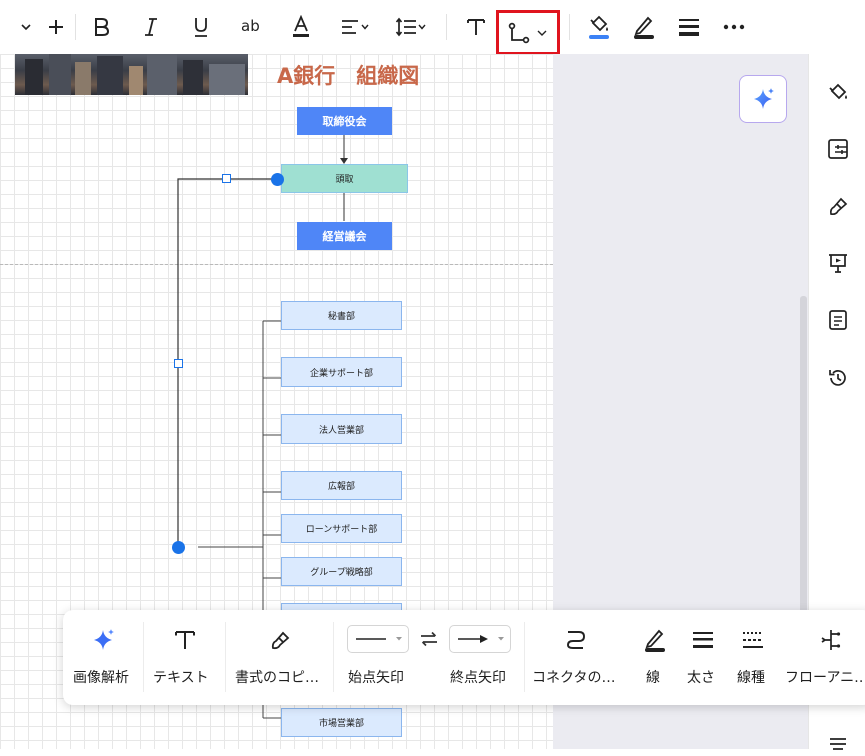 This screenshot has height=756, width=865. Describe the element at coordinates (478, 678) in the screenshot. I see `end-arrow-label: 終点矢印` at that location.